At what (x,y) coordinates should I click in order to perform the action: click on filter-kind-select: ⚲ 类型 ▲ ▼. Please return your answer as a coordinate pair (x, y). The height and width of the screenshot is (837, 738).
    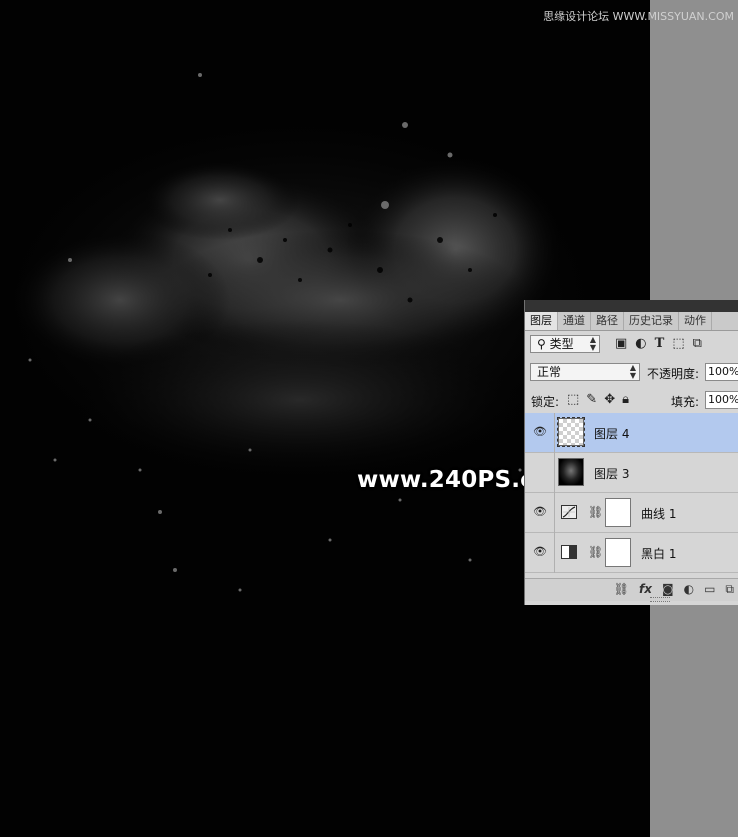
    Looking at the image, I should click on (565, 344).